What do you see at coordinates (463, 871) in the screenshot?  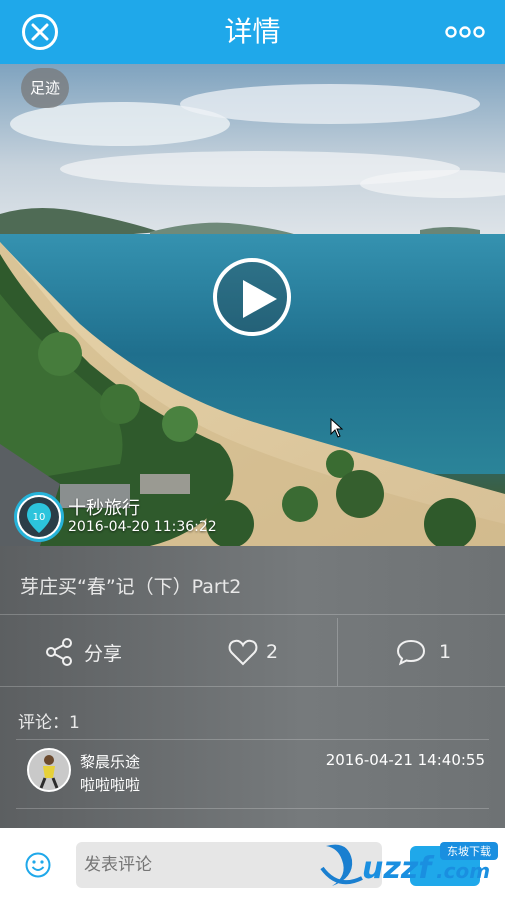 I see `svg-text: .com` at bounding box center [463, 871].